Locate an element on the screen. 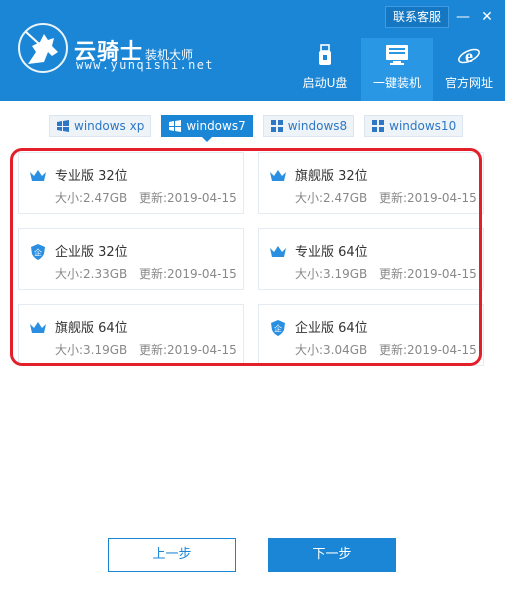 This screenshot has width=505, height=602. tab-windows7: windows7 is located at coordinates (207, 128).